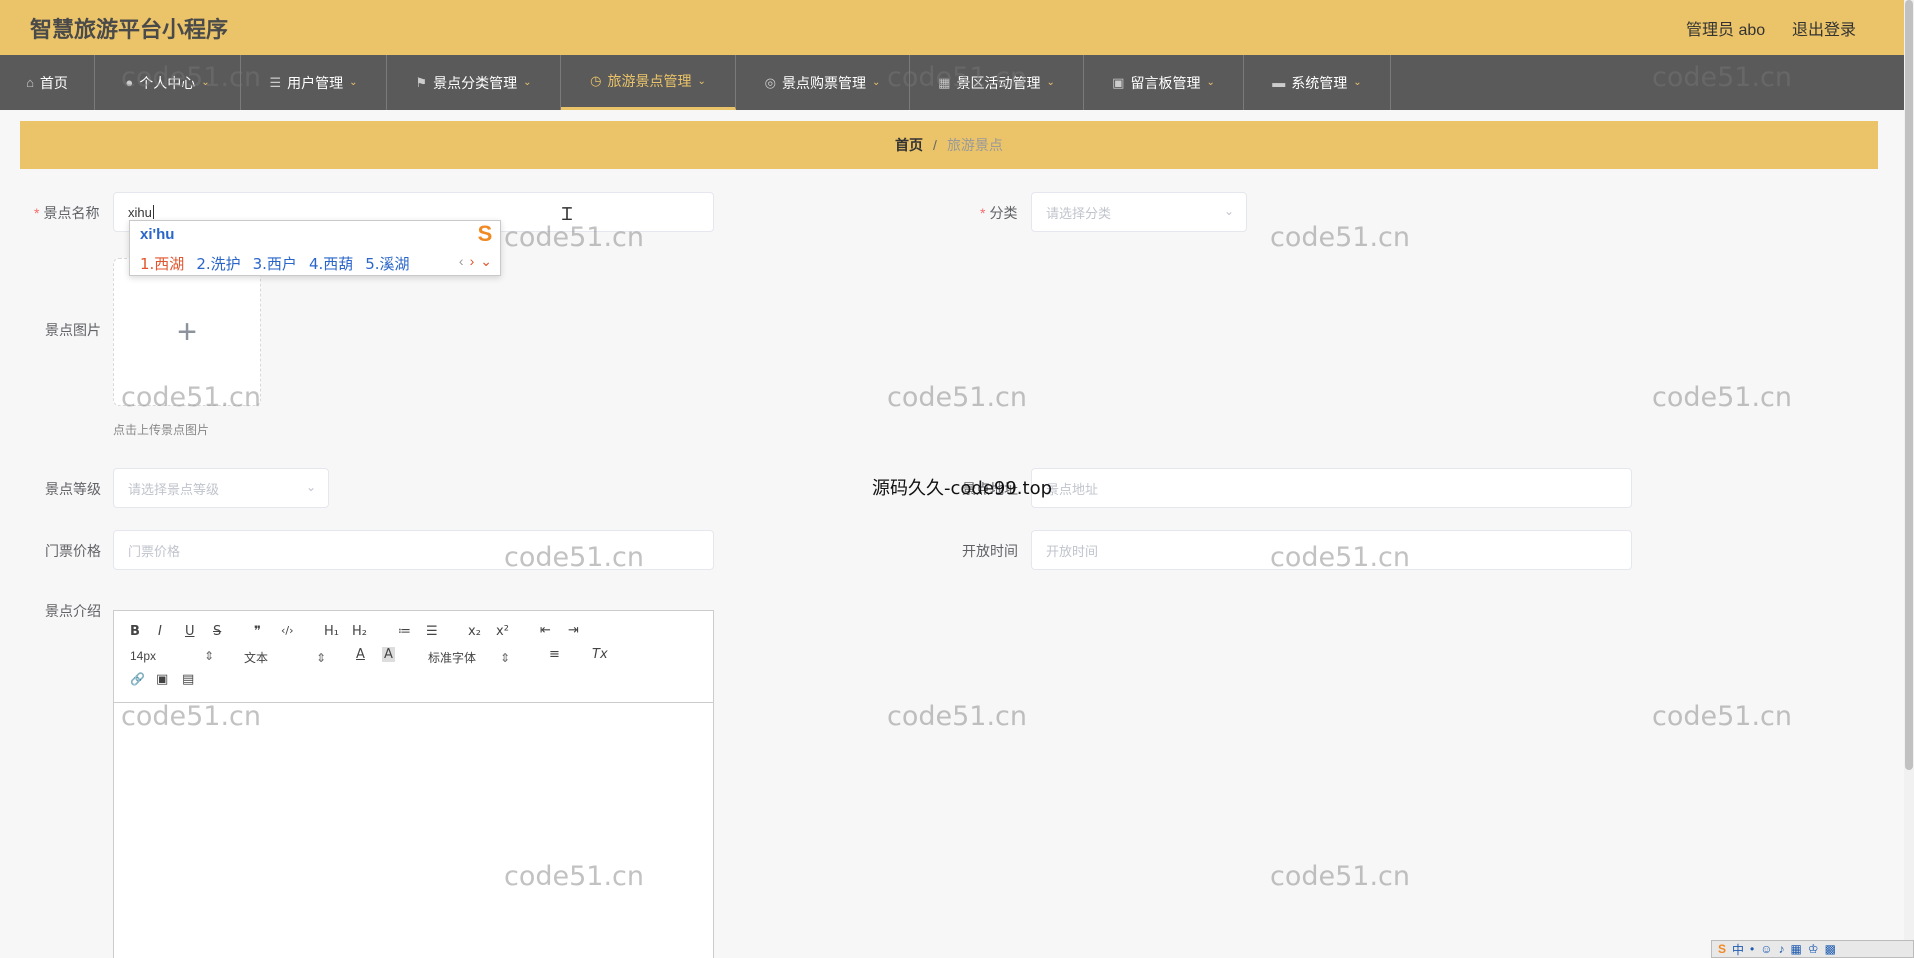 The image size is (1914, 958). What do you see at coordinates (217, 631) in the screenshot?
I see `strike-button: S` at bounding box center [217, 631].